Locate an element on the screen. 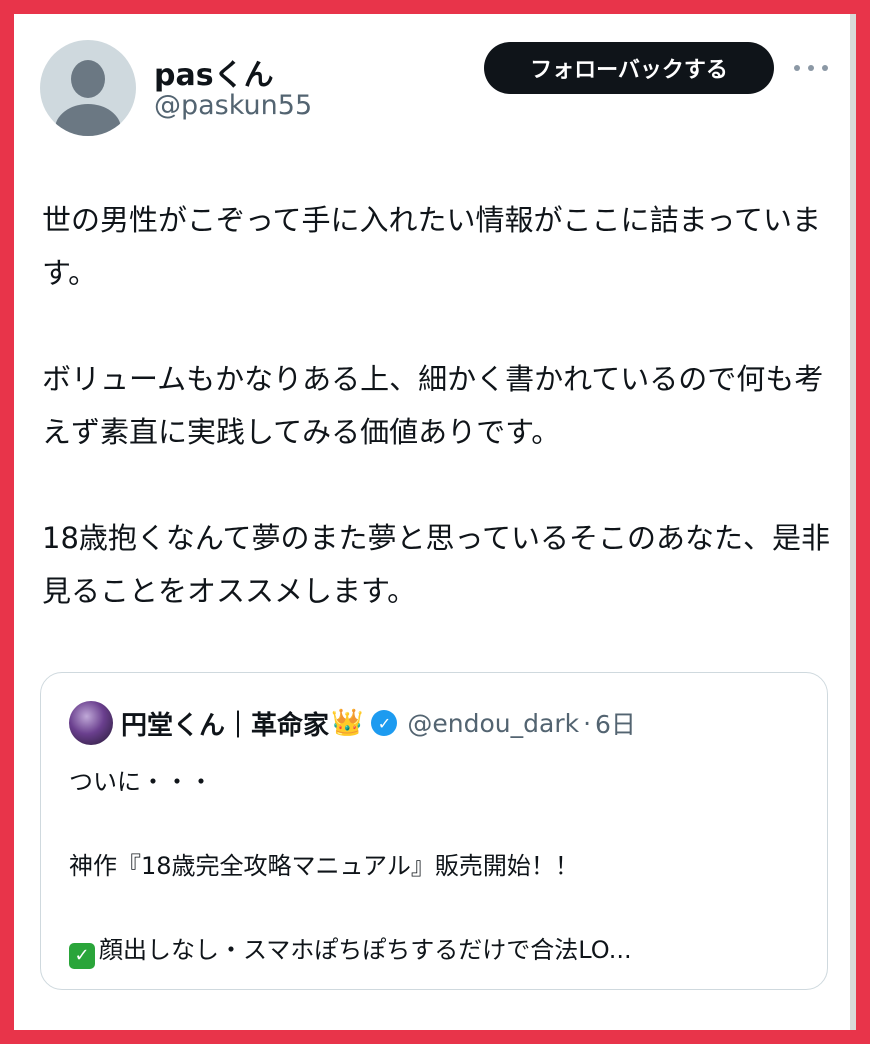 This screenshot has height=1044, width=870. verified-badge-icon: ✓ is located at coordinates (384, 723).